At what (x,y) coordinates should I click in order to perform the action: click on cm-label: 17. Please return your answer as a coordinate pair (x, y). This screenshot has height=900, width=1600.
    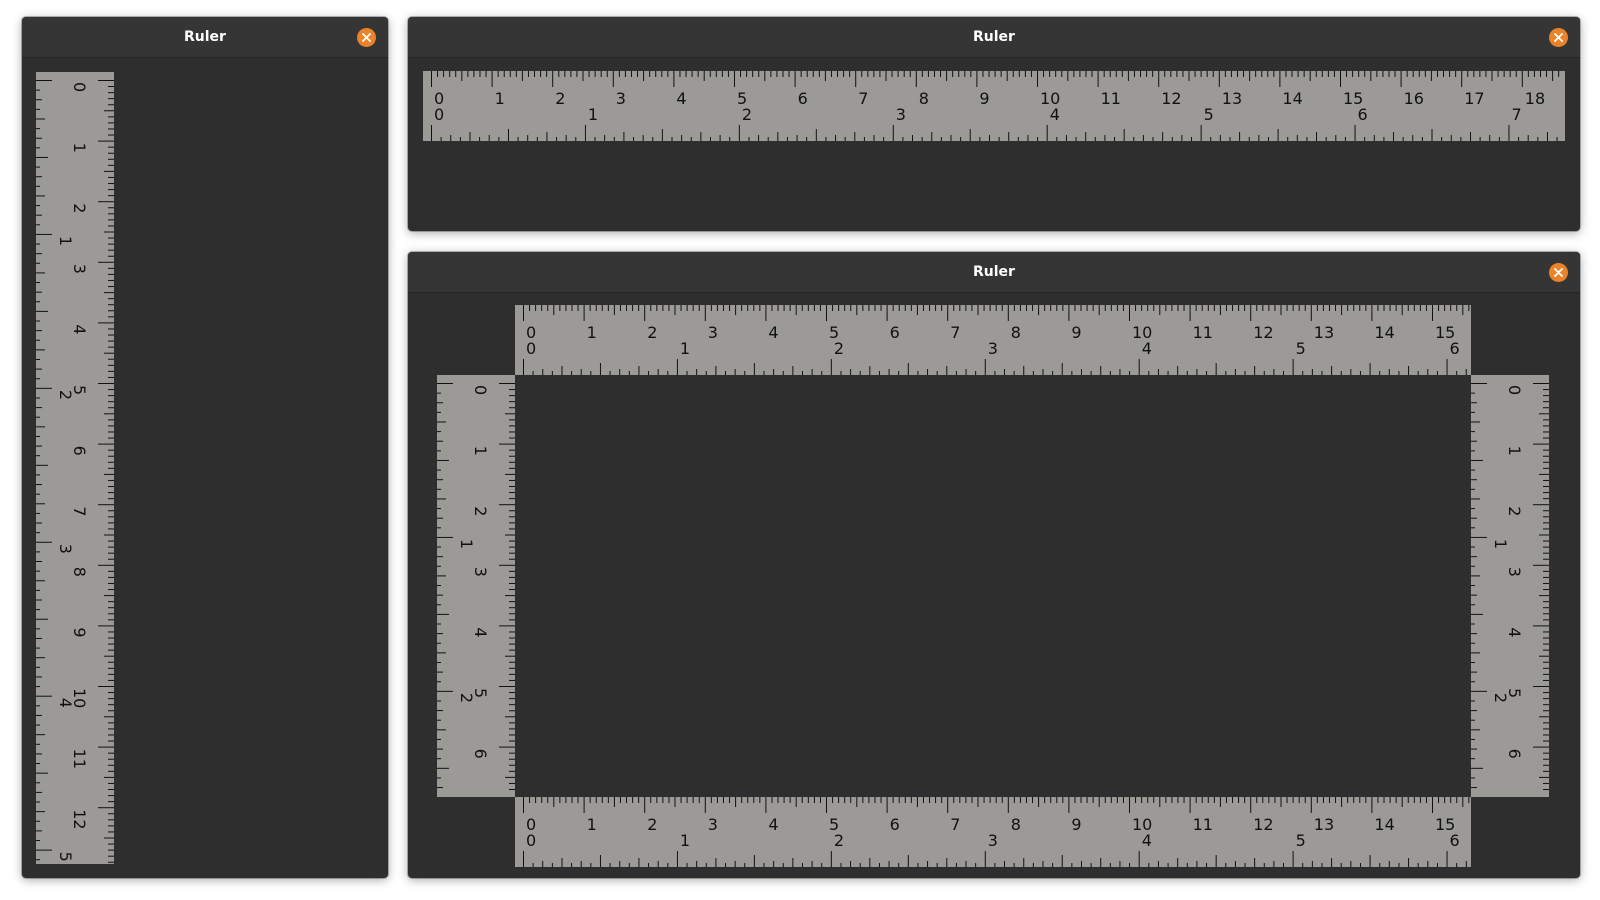
    Looking at the image, I should click on (1474, 98).